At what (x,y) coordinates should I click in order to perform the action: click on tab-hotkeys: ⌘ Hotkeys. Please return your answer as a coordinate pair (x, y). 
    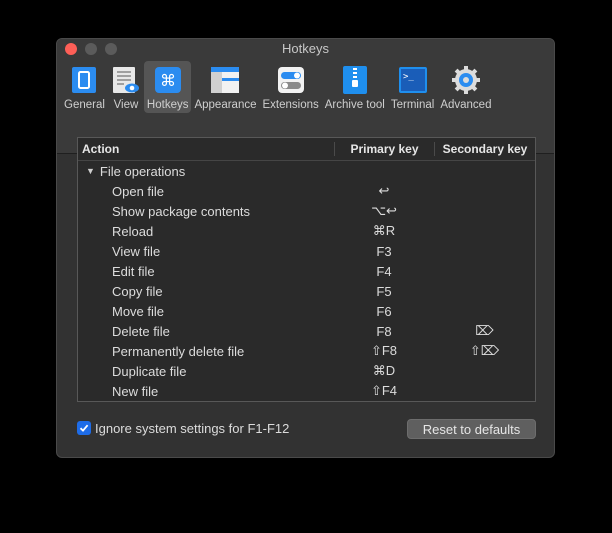
    Looking at the image, I should click on (167, 87).